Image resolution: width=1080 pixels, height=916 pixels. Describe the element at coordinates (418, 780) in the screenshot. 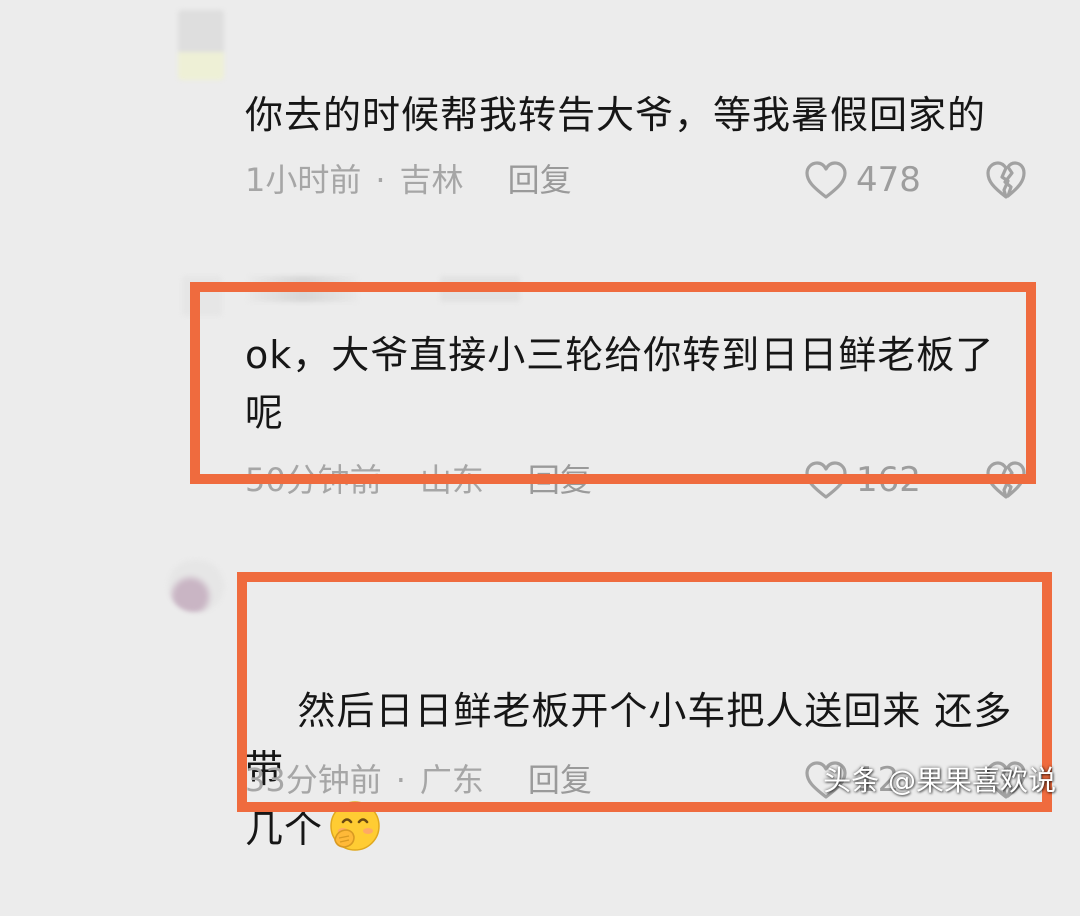

I see `comment-meta: 33分钟前 · 广东 回复` at that location.